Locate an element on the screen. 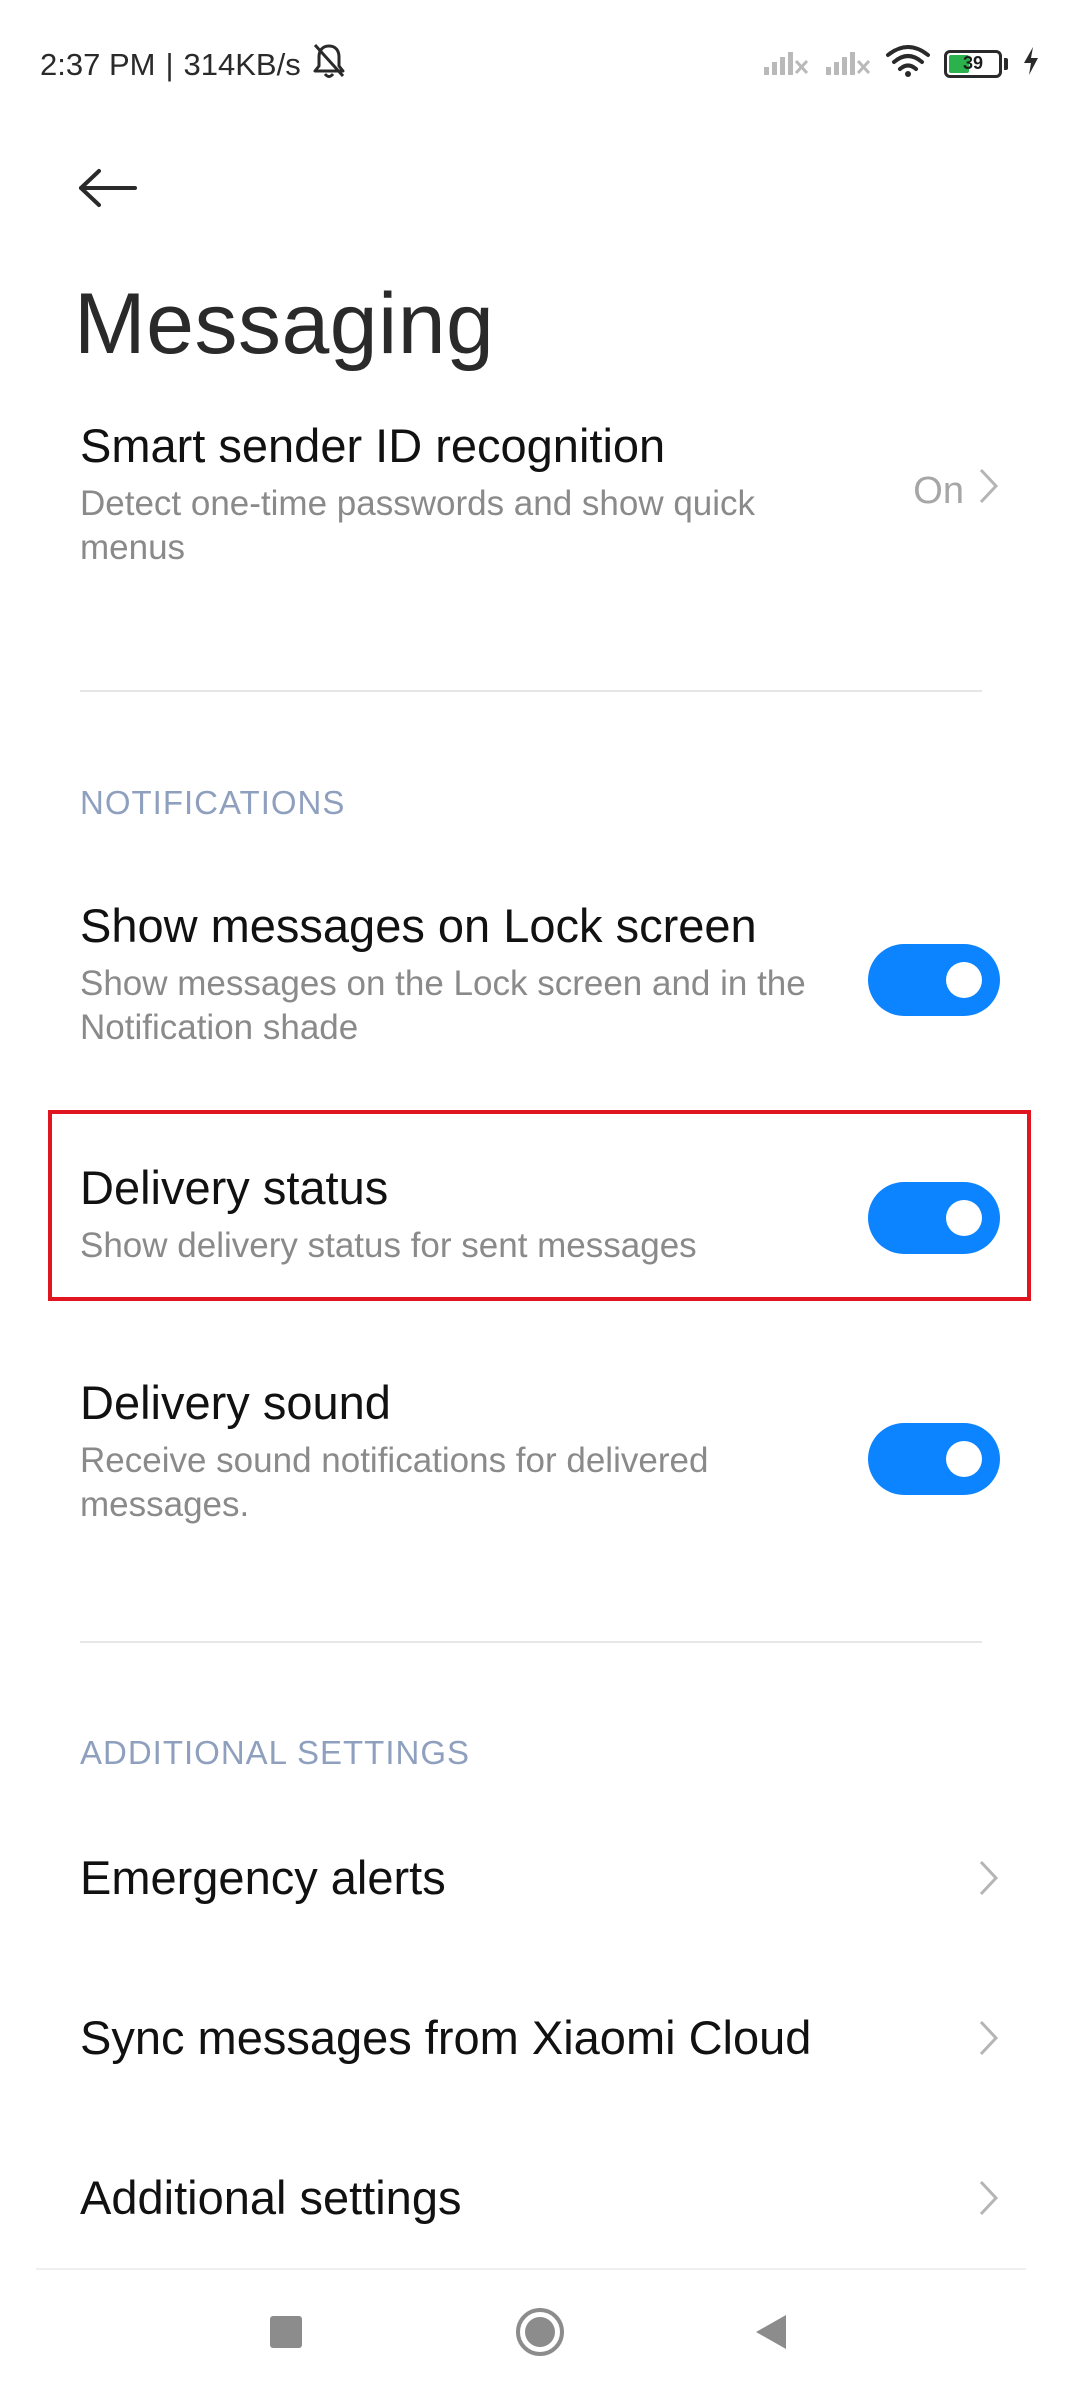  back-arrow-icon is located at coordinates (108, 190).